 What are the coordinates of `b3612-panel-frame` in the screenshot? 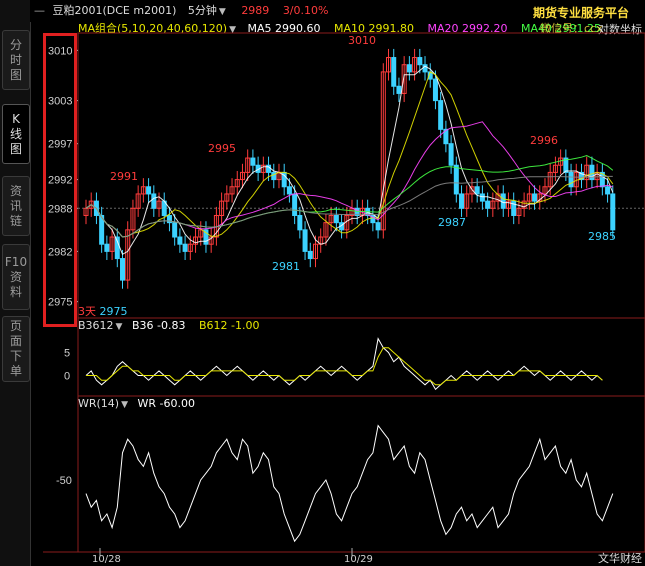 It's located at (361, 357).